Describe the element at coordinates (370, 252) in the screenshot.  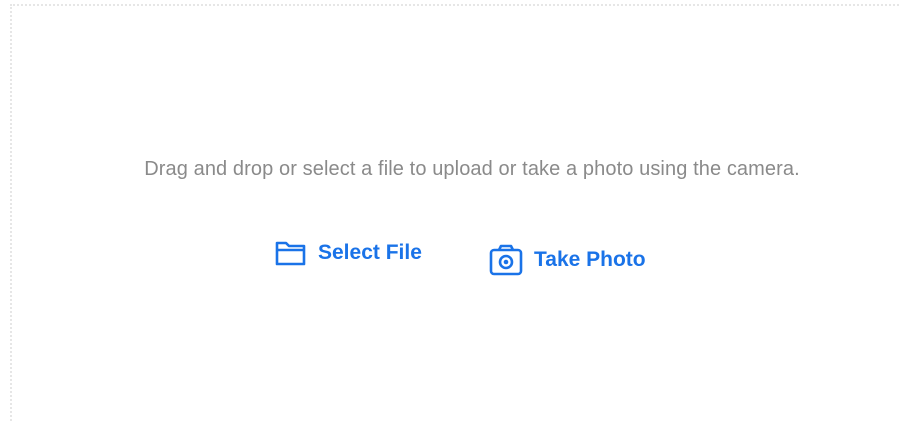
I see `select-file-label: Select File` at that location.